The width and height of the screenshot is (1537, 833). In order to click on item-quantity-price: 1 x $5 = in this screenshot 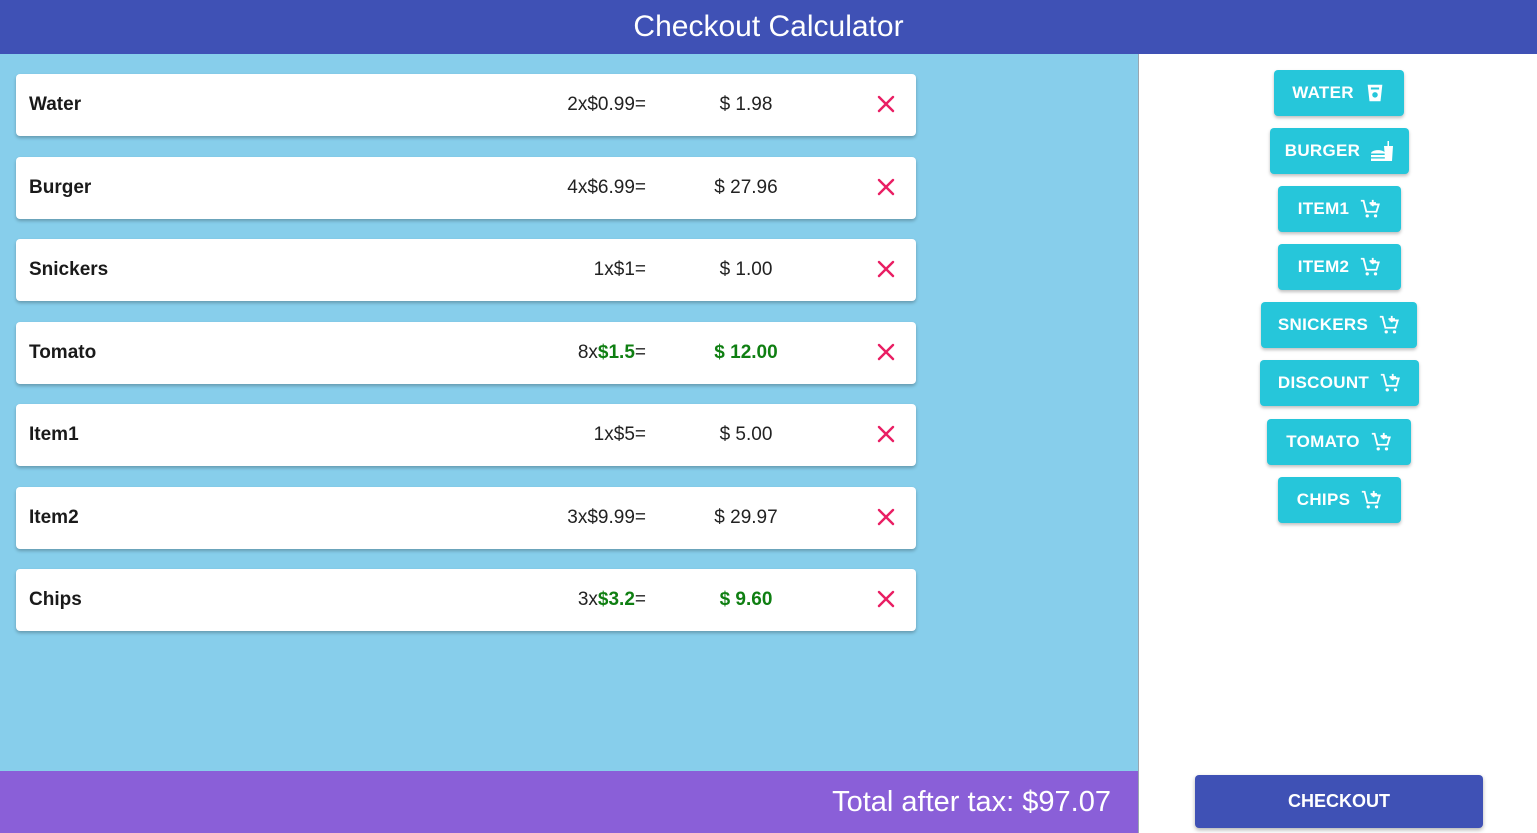, I will do `click(620, 435)`.